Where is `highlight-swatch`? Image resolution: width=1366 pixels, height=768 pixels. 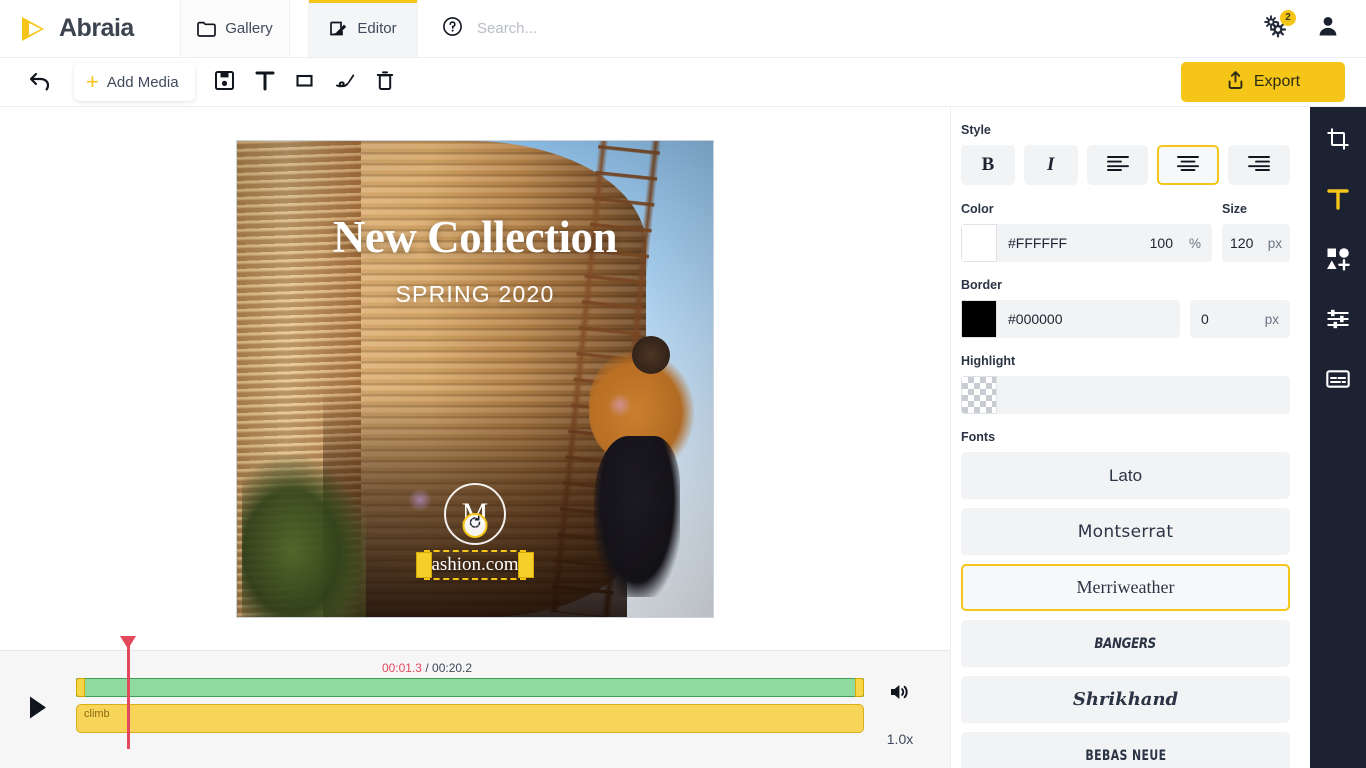
highlight-swatch is located at coordinates (979, 395).